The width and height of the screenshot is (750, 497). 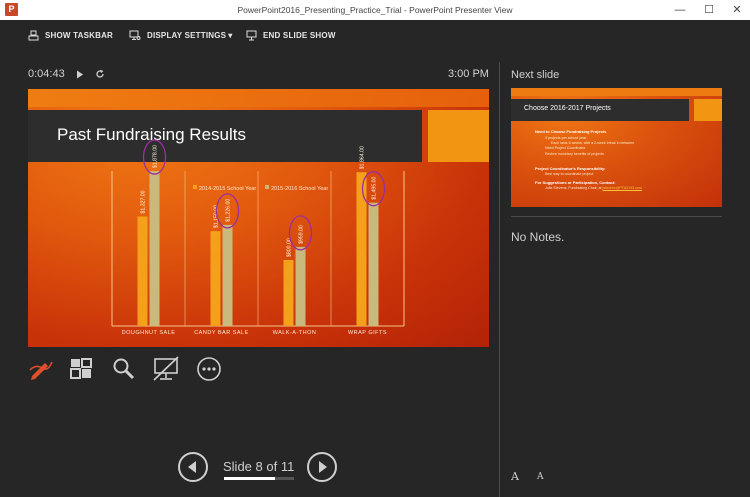 What do you see at coordinates (299, 189) in the screenshot?
I see `legend-label: 2015-2016 School Year` at bounding box center [299, 189].